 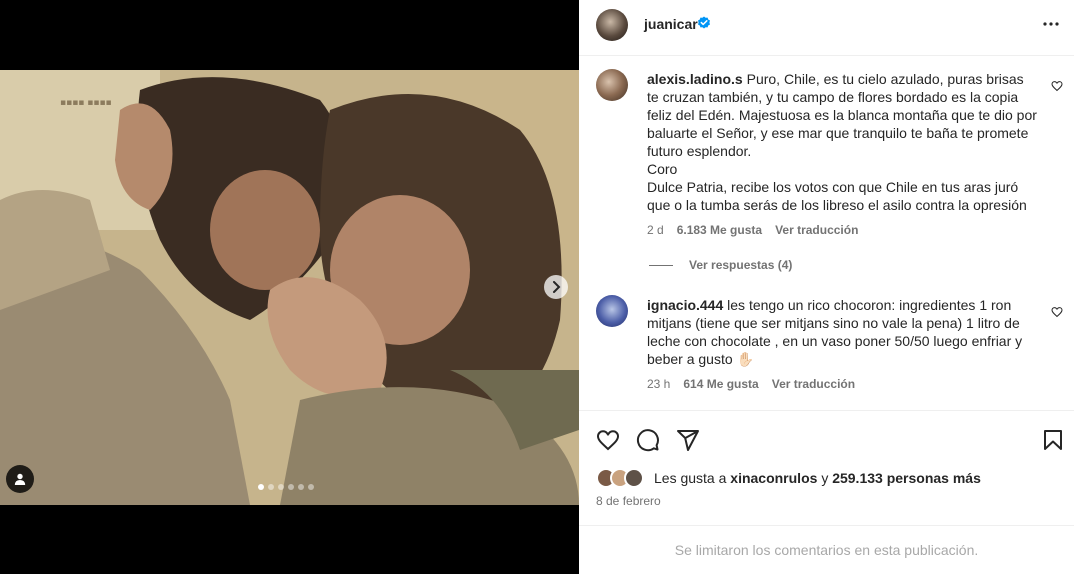 I want to click on liker-avatar, so click(x=634, y=478).